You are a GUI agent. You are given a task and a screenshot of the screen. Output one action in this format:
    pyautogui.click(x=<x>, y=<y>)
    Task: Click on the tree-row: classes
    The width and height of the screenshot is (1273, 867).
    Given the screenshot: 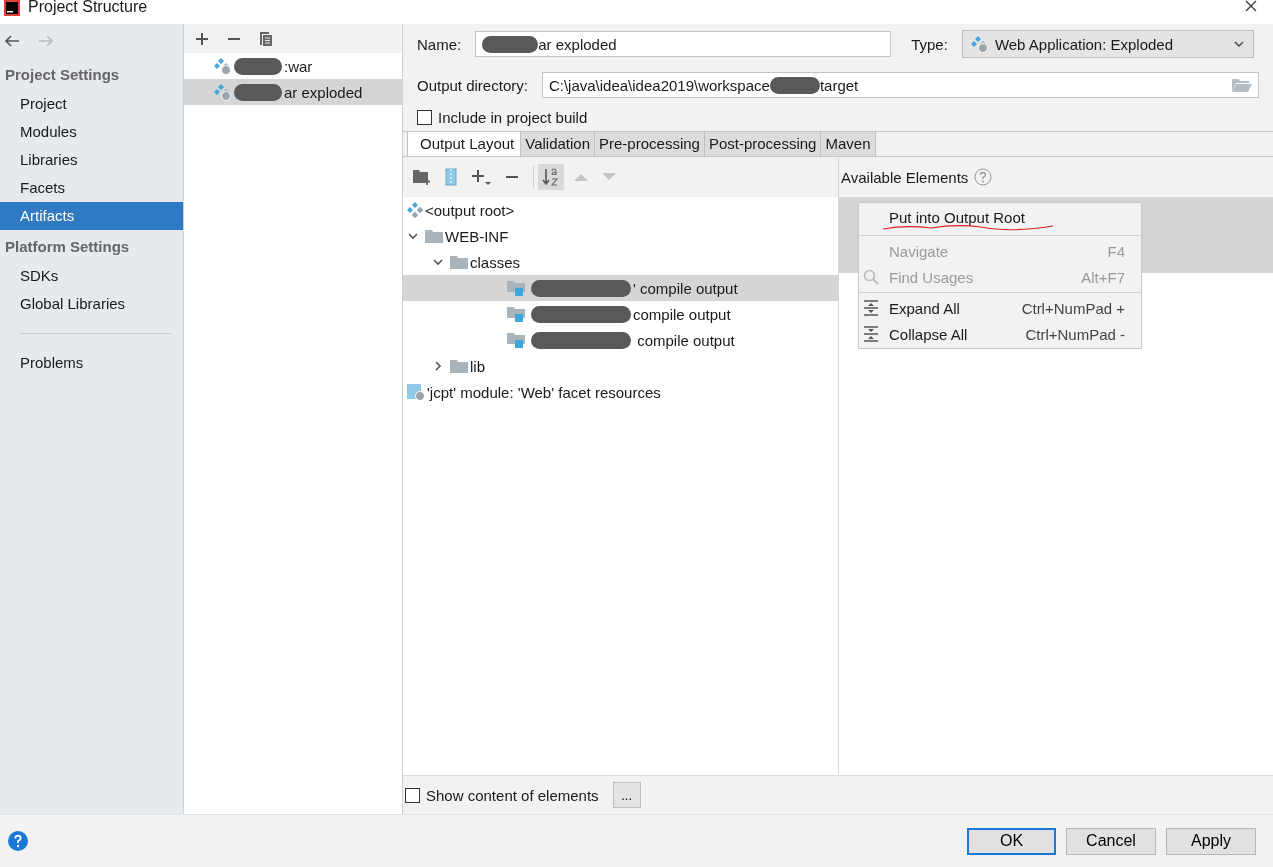 What is the action you would take?
    pyautogui.click(x=620, y=262)
    